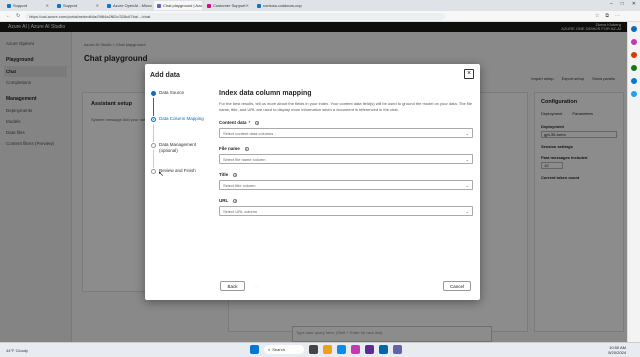  I want to click on browser-tab: Customer Support ✕, so click(228, 5).